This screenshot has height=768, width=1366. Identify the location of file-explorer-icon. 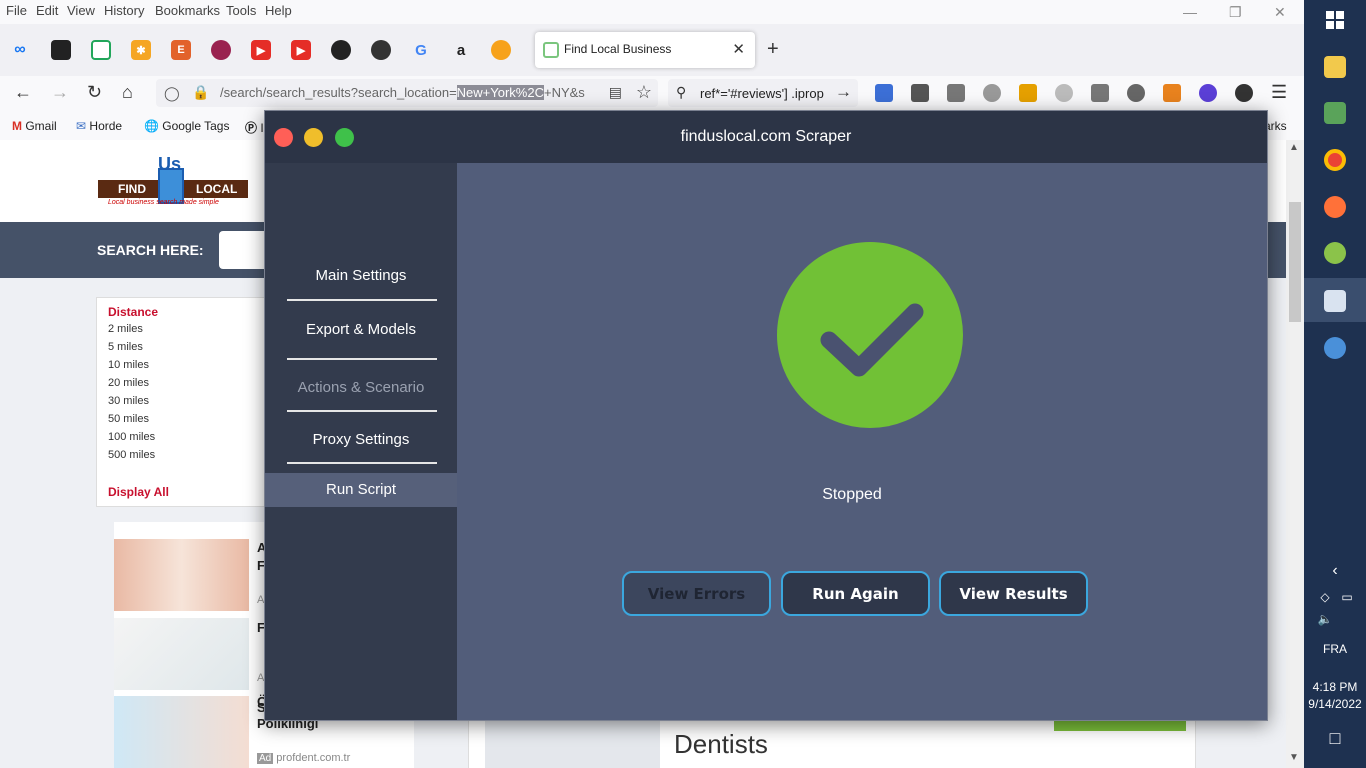
(1335, 67).